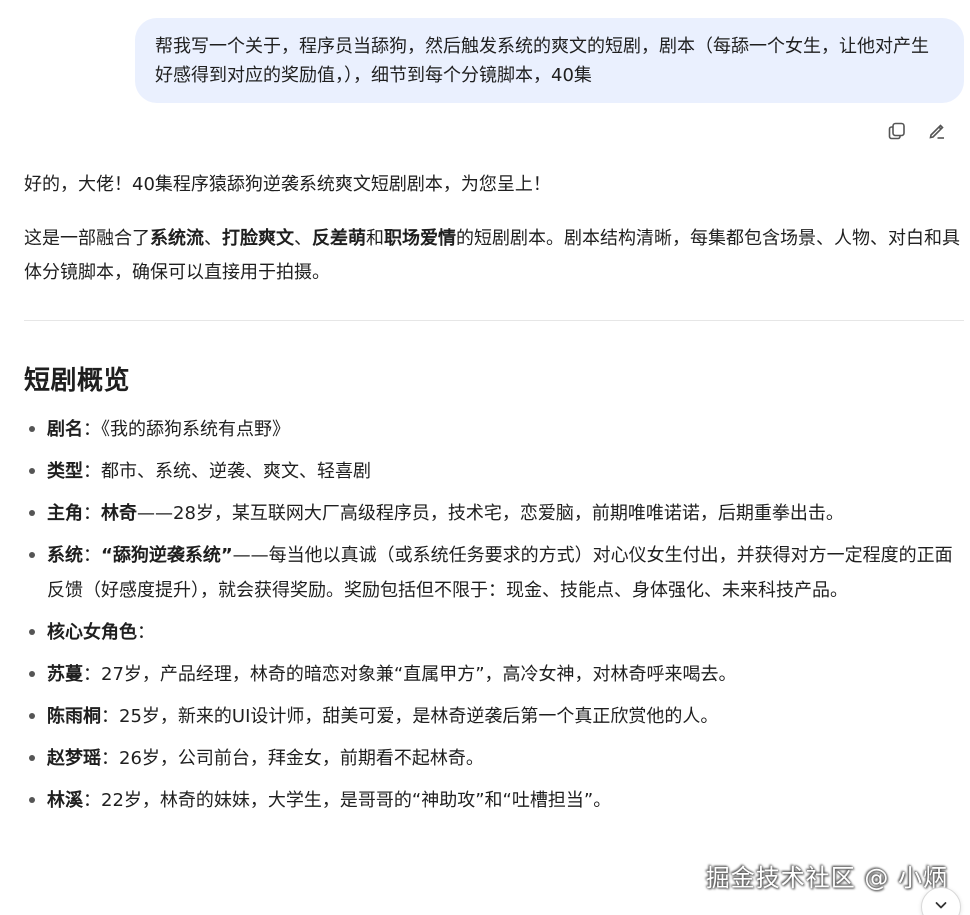  I want to click on lead-name: 林奇, so click(119, 513).